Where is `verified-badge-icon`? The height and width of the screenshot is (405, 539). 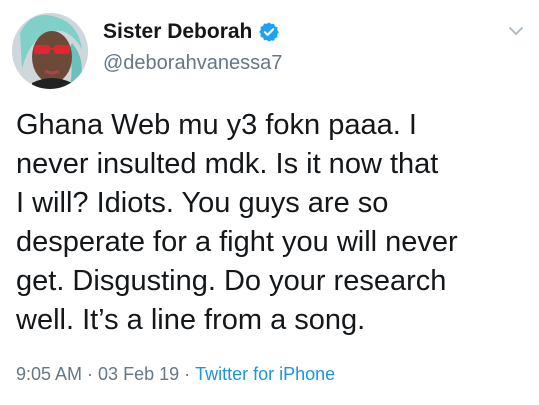
verified-badge-icon is located at coordinates (269, 32).